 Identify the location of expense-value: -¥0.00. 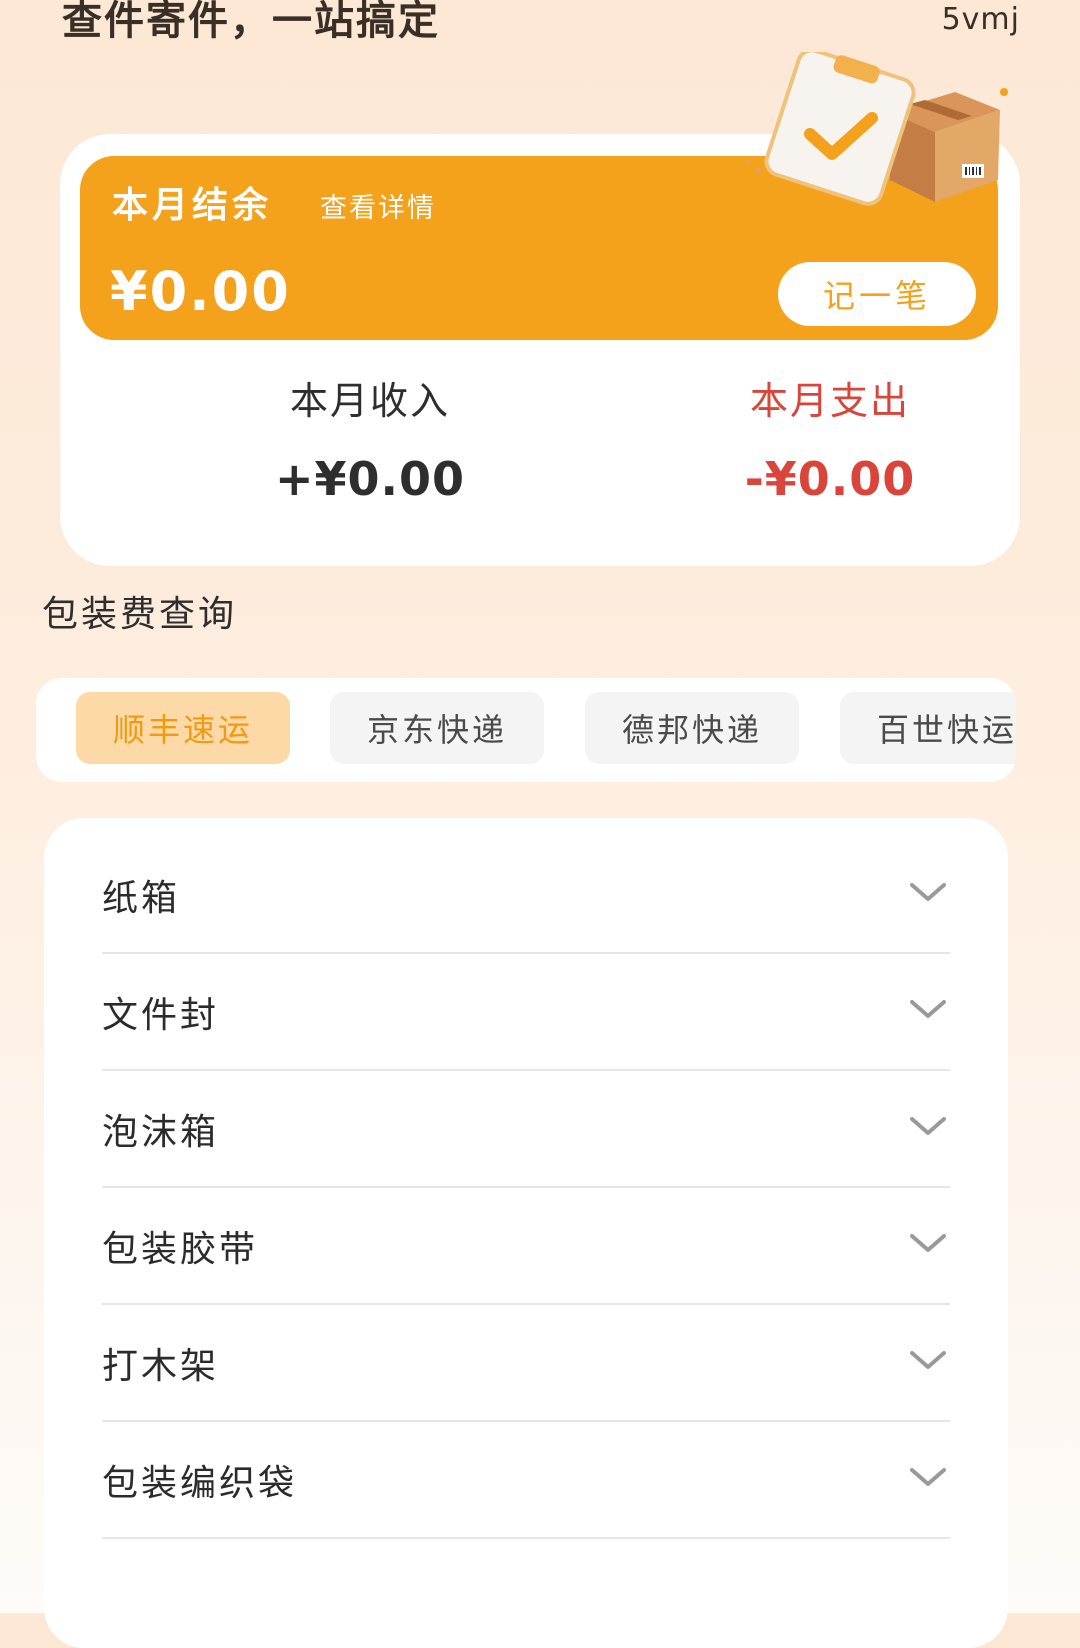
(830, 479).